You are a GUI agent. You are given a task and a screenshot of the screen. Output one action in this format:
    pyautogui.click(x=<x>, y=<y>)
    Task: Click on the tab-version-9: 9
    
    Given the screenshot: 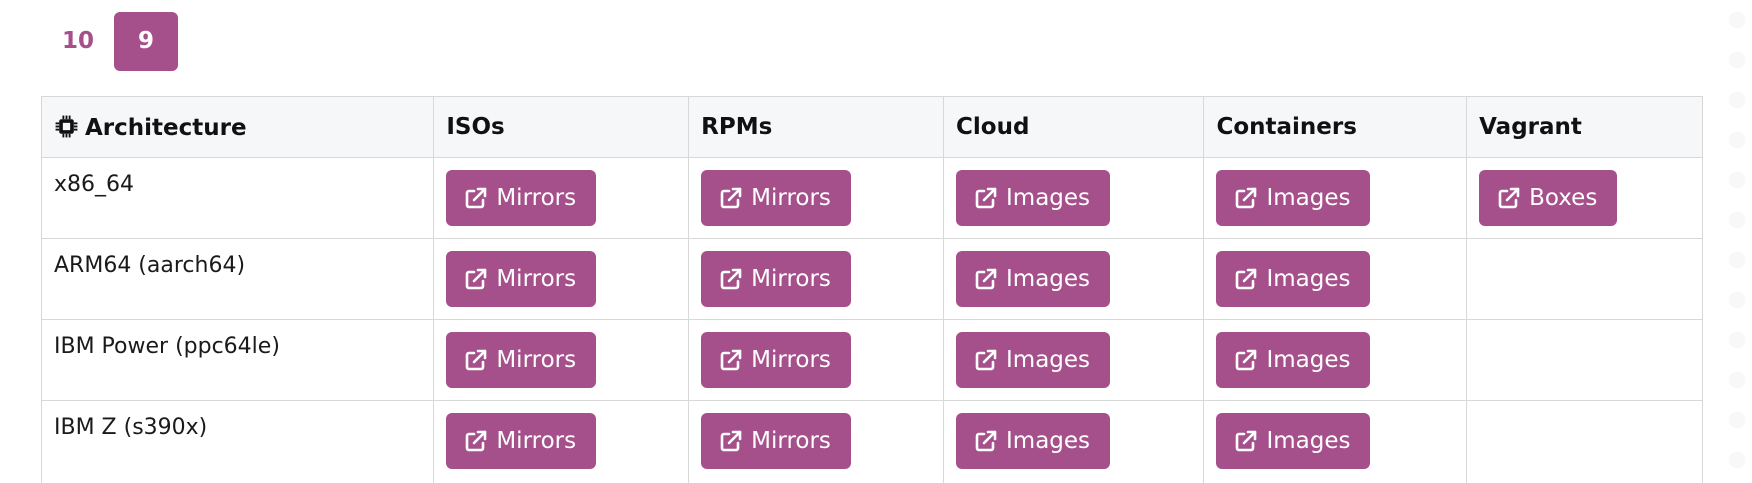 What is the action you would take?
    pyautogui.click(x=146, y=41)
    